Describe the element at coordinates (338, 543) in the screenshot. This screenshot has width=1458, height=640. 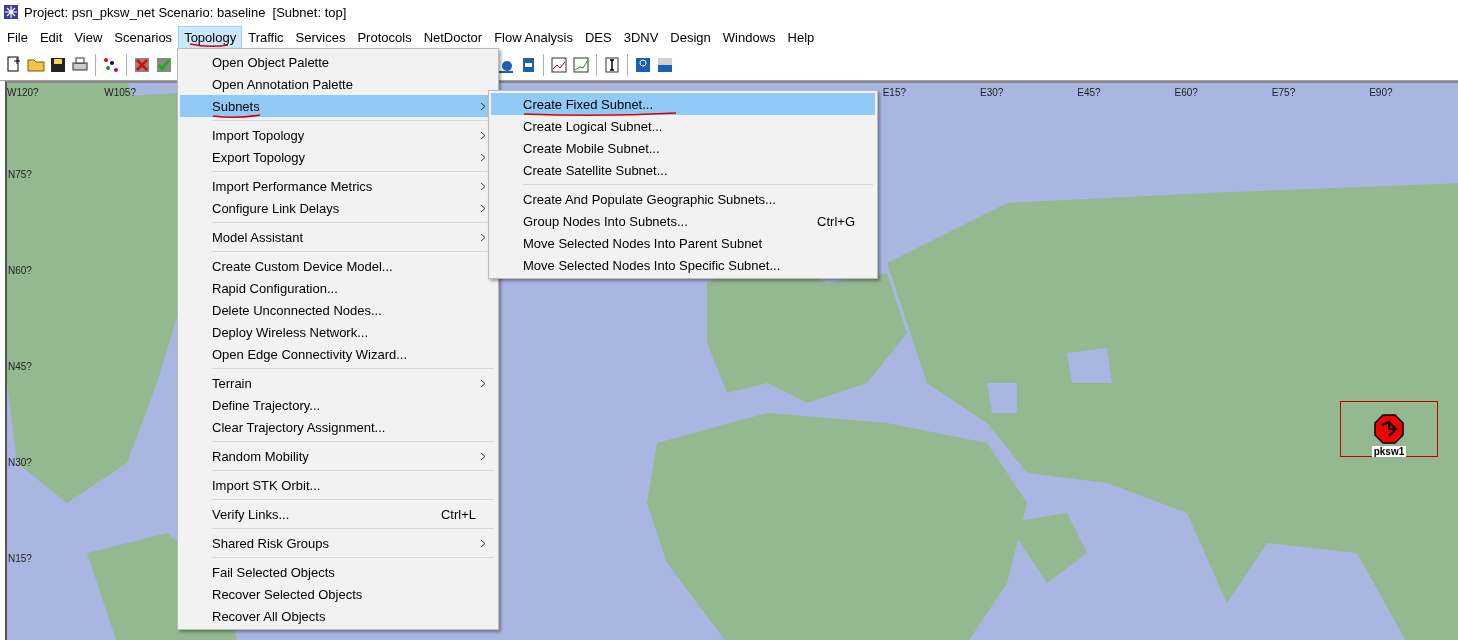
I see `menu-item: Shared Risk Groups` at that location.